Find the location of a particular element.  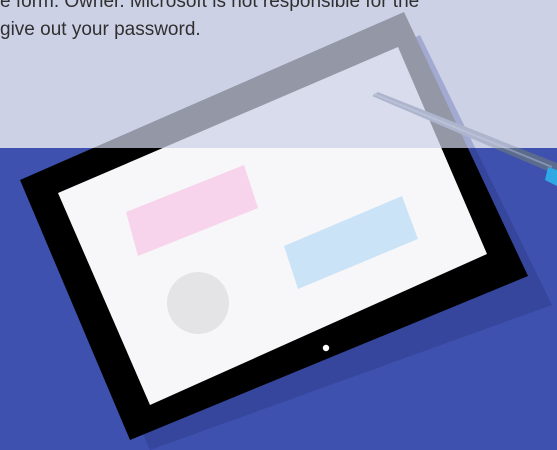

home-button-icon is located at coordinates (326, 348).